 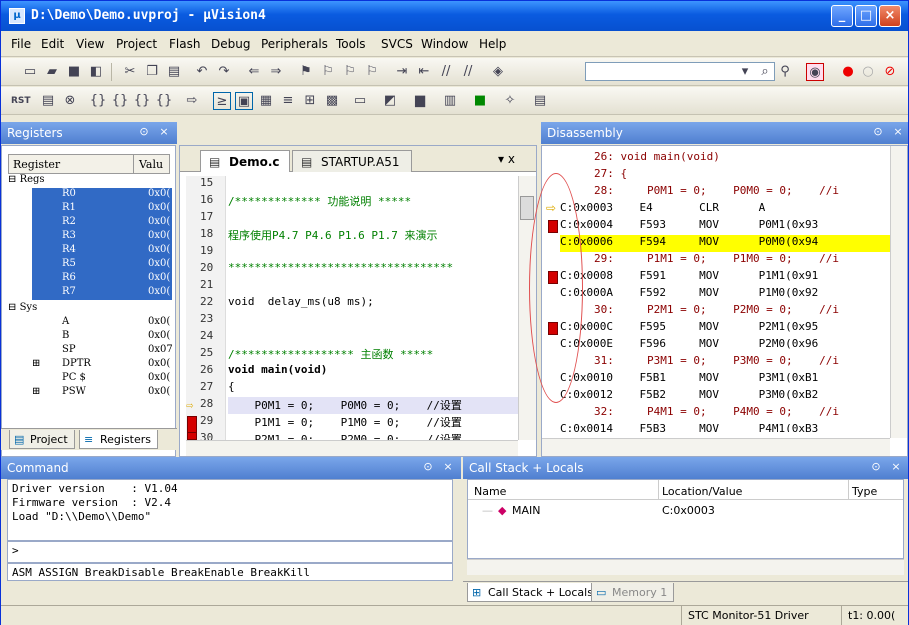 I want to click on find-in-files-icon: ◈, so click(x=498, y=72).